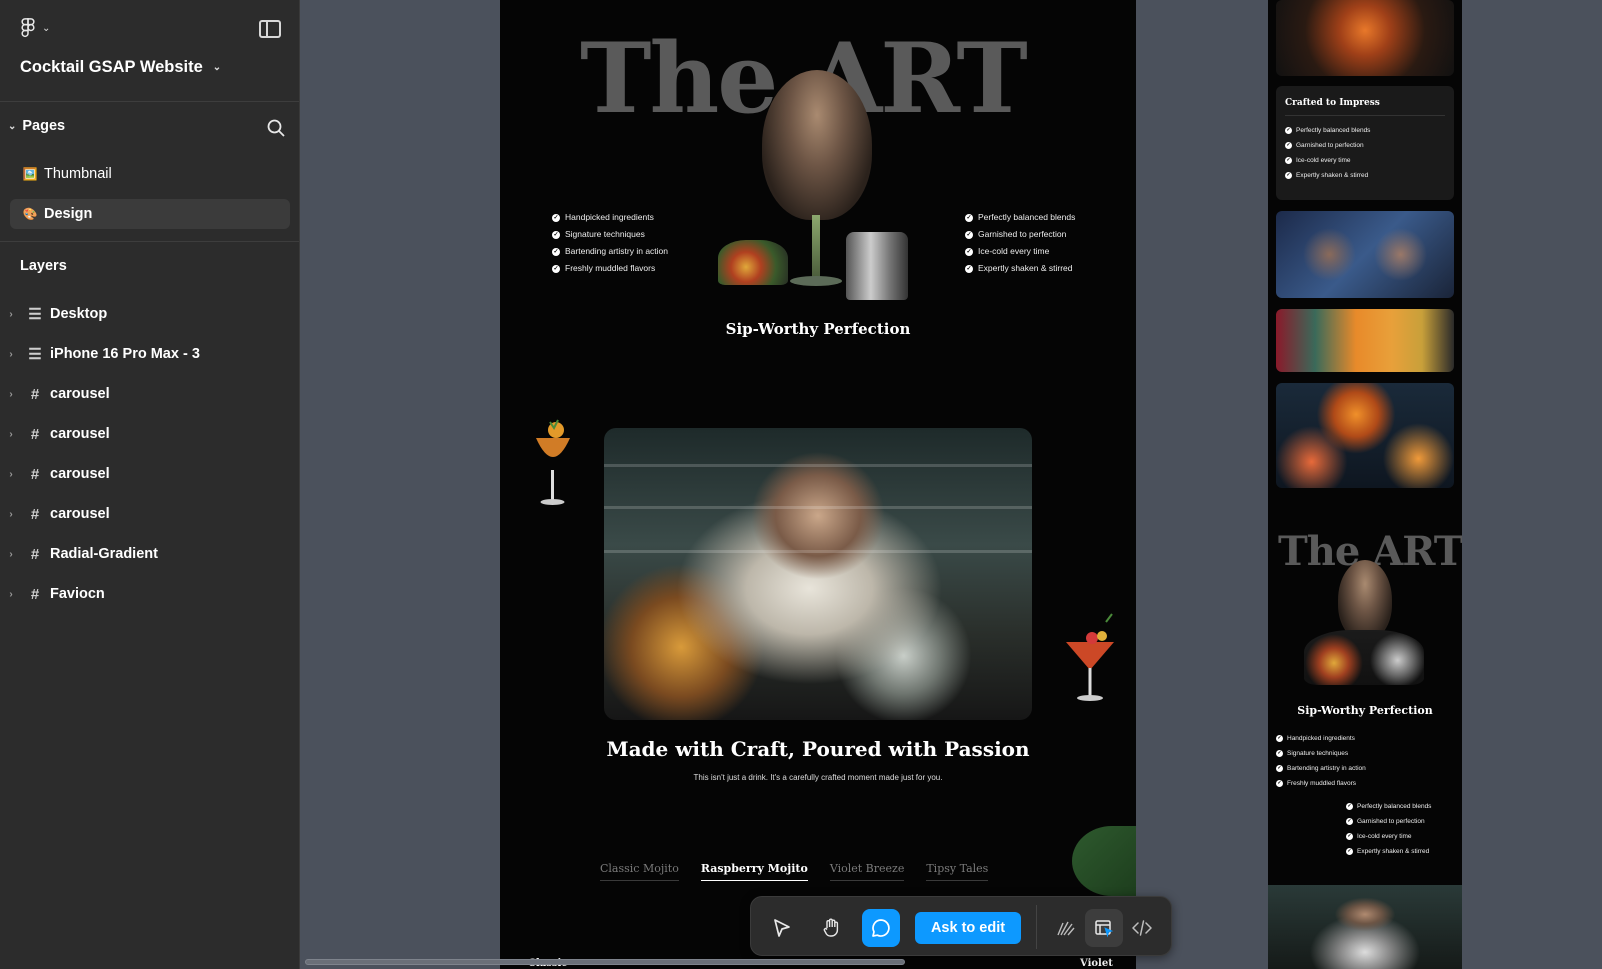 Image resolution: width=1602 pixels, height=969 pixels. Describe the element at coordinates (79, 314) in the screenshot. I see `layer-label: Desktop` at that location.